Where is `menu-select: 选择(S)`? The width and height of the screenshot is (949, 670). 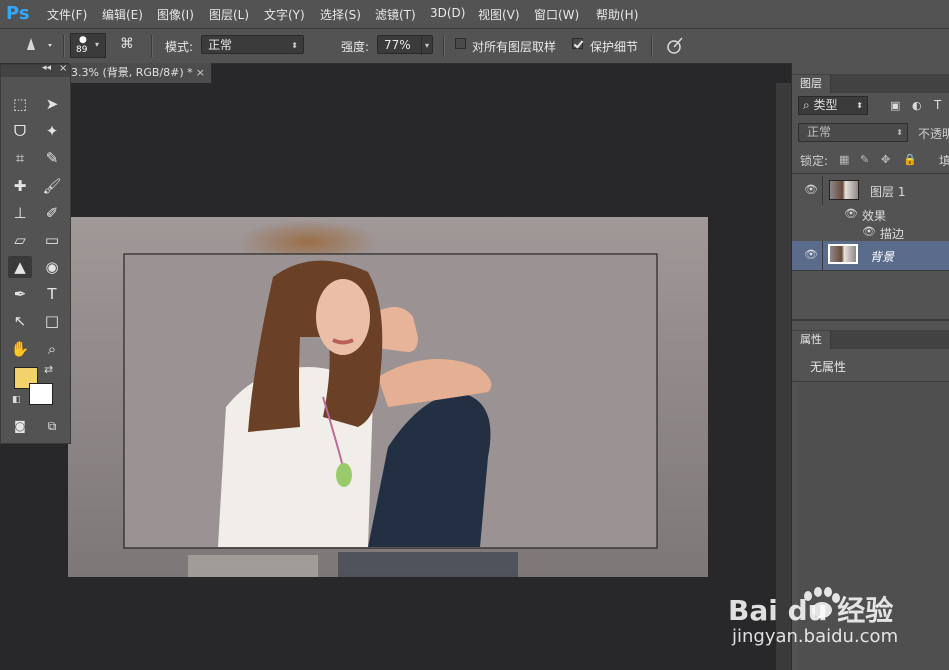
menu-select: 选择(S) is located at coordinates (340, 14).